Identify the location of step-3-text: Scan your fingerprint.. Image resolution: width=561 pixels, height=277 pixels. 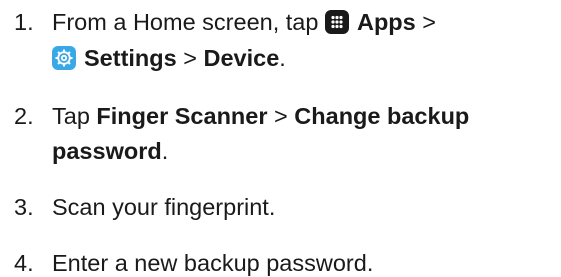
(164, 207).